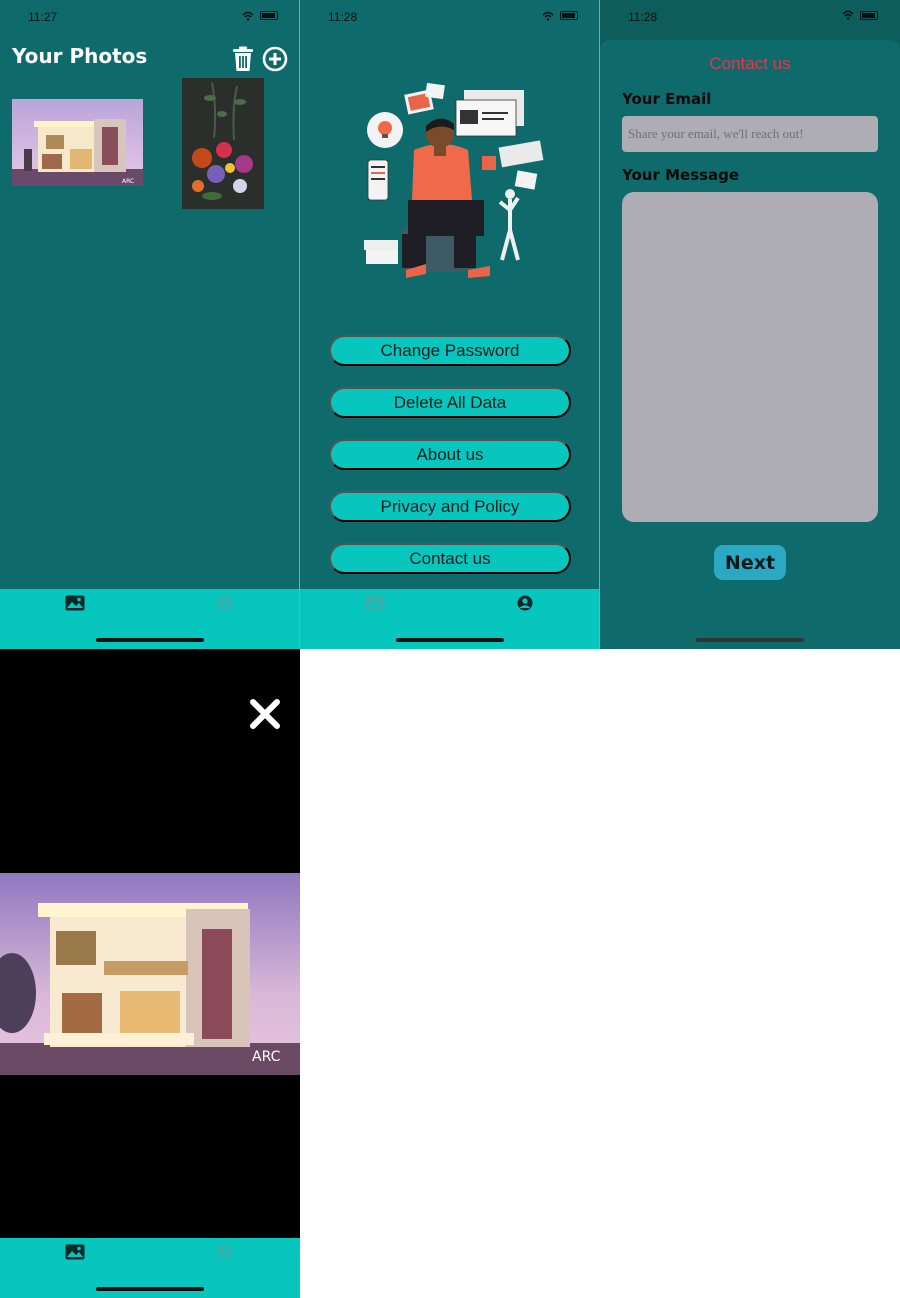  What do you see at coordinates (750, 562) in the screenshot?
I see `next-button: Next` at bounding box center [750, 562].